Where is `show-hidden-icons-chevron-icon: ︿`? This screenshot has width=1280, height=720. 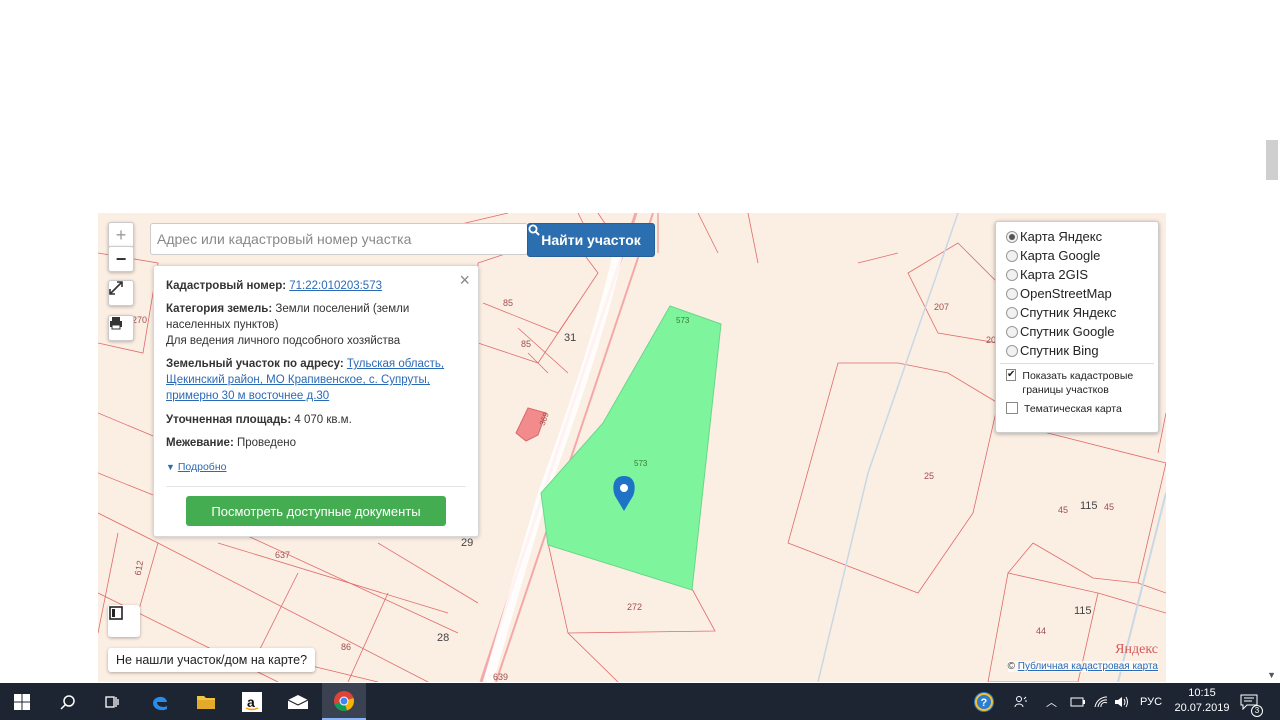 show-hidden-icons-chevron-icon: ︿ is located at coordinates (1051, 701).